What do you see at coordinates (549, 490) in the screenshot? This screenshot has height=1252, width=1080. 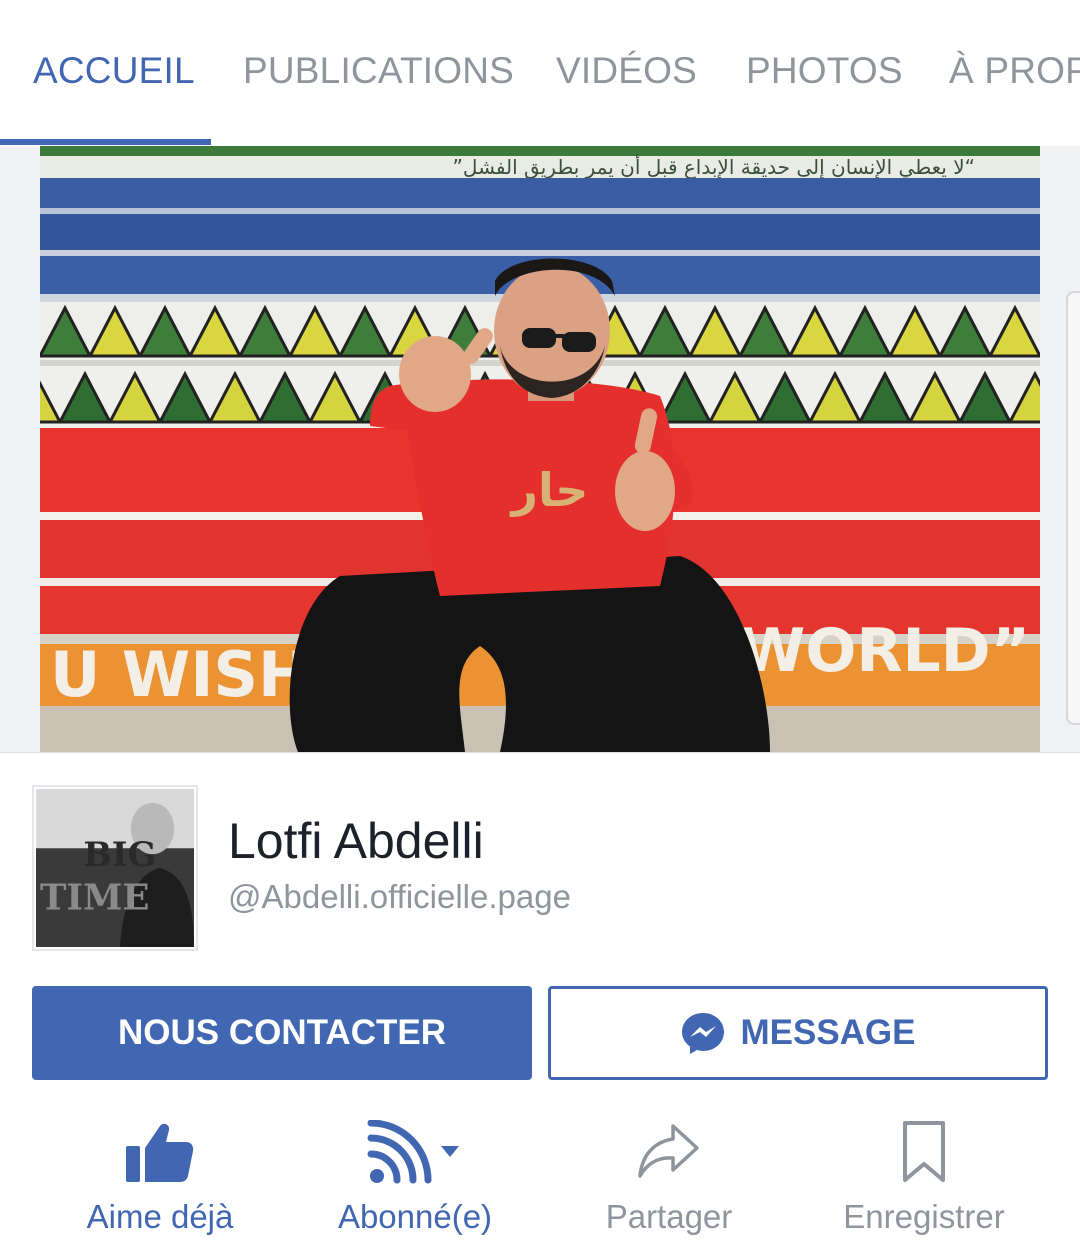 I see `shirt-print-text: حار` at bounding box center [549, 490].